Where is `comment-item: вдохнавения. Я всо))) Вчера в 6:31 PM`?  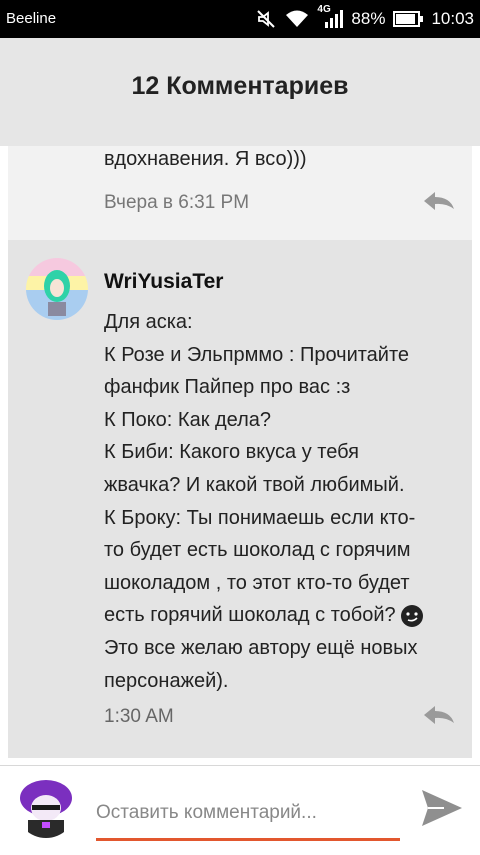 comment-item: вдохнавения. Я всо))) Вчера в 6:31 PM is located at coordinates (240, 193).